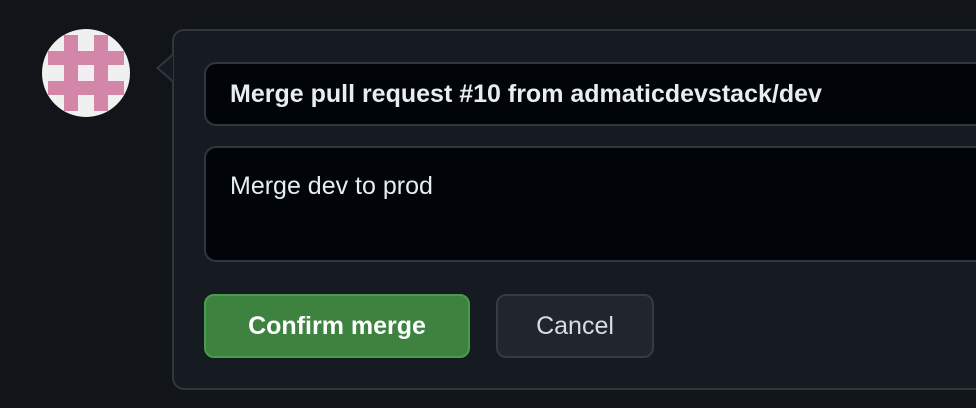 The height and width of the screenshot is (408, 976). I want to click on cancel-button: Cancel, so click(575, 326).